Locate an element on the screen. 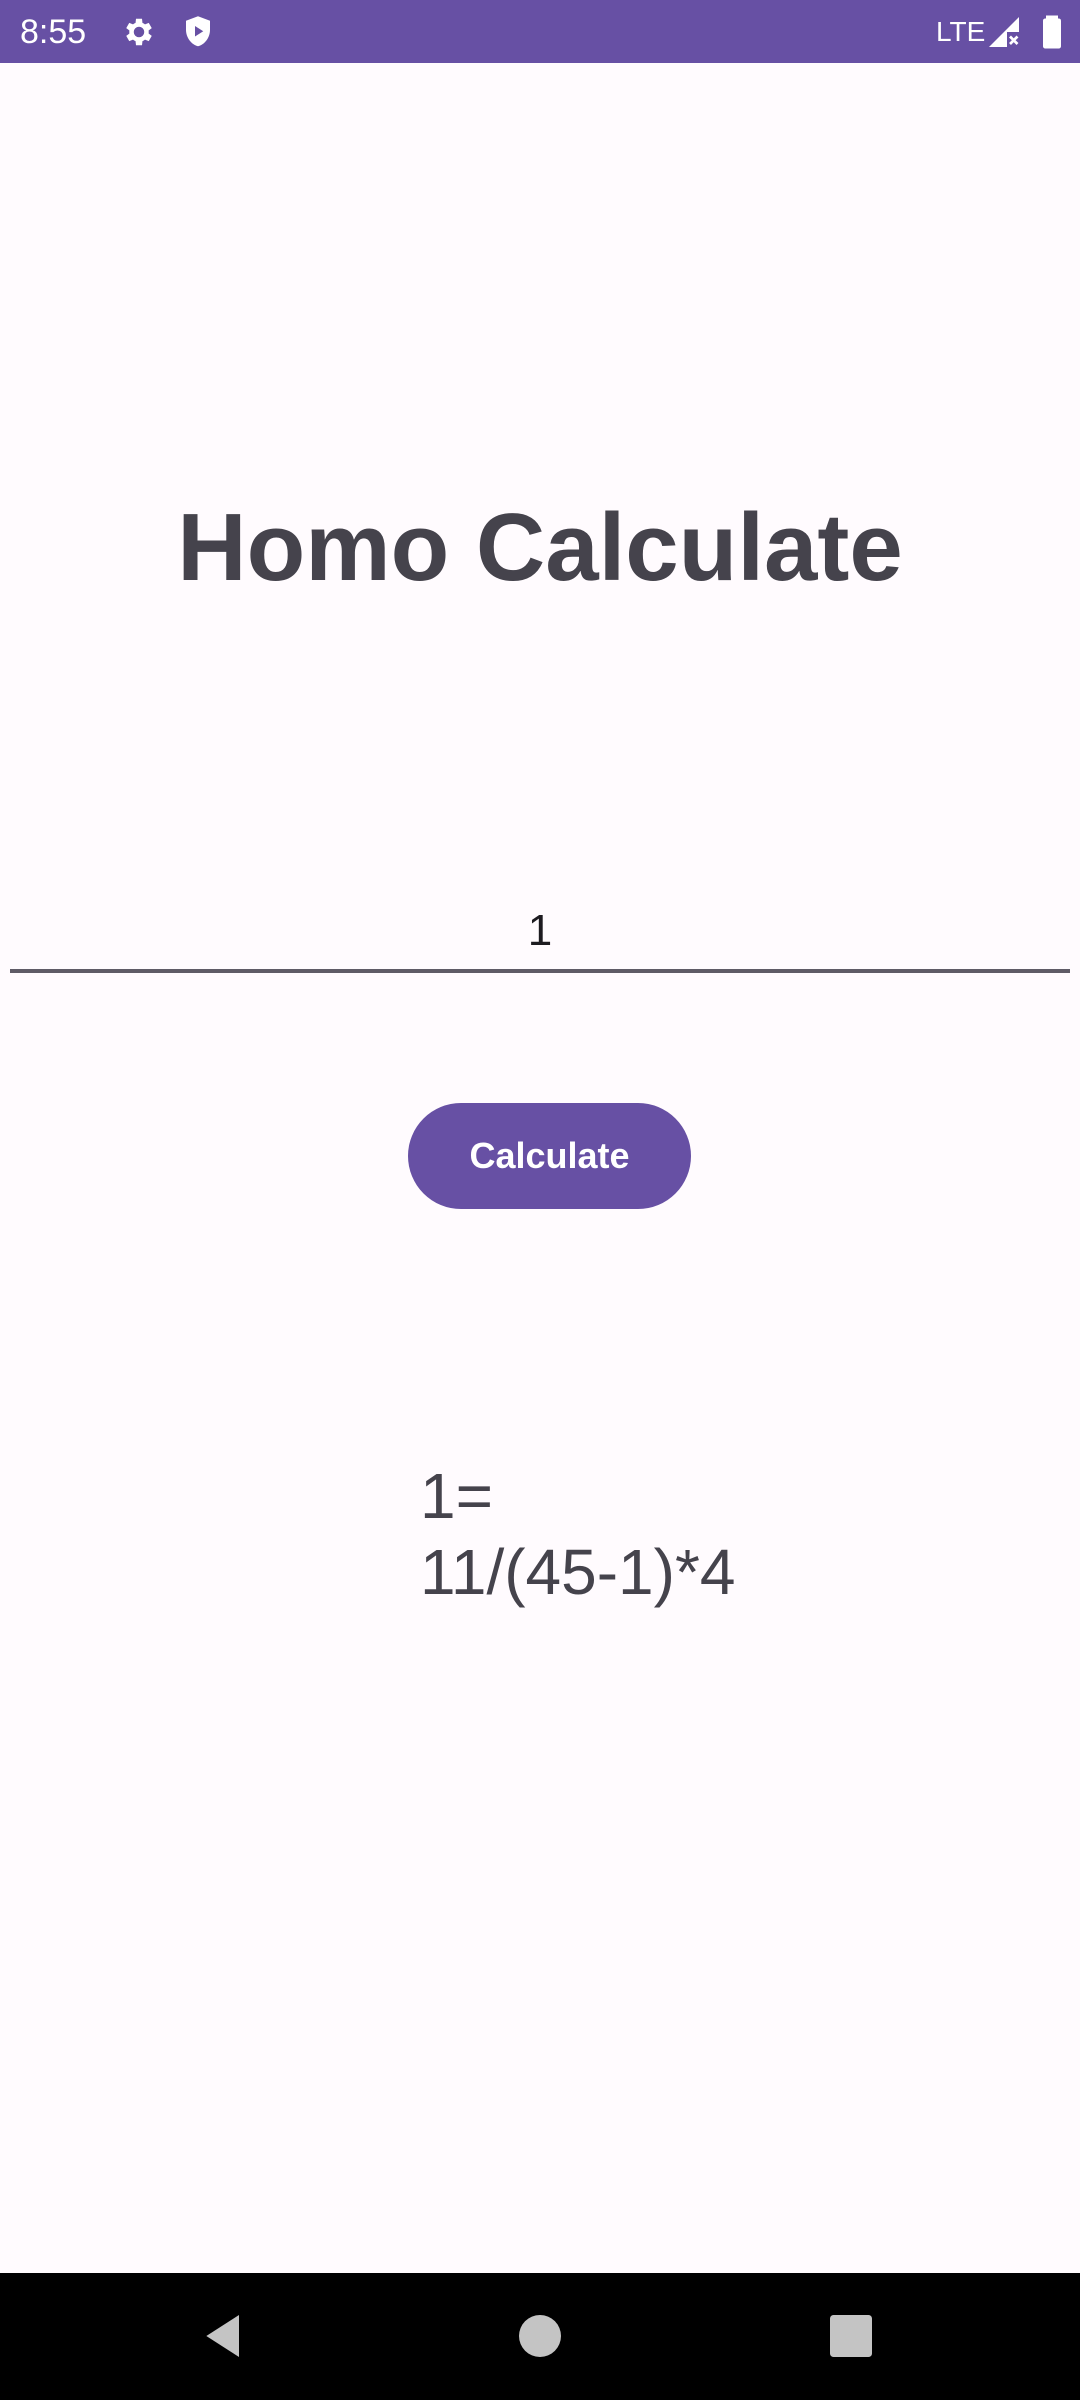 This screenshot has width=1080, height=2400. number-input-field is located at coordinates (540, 933).